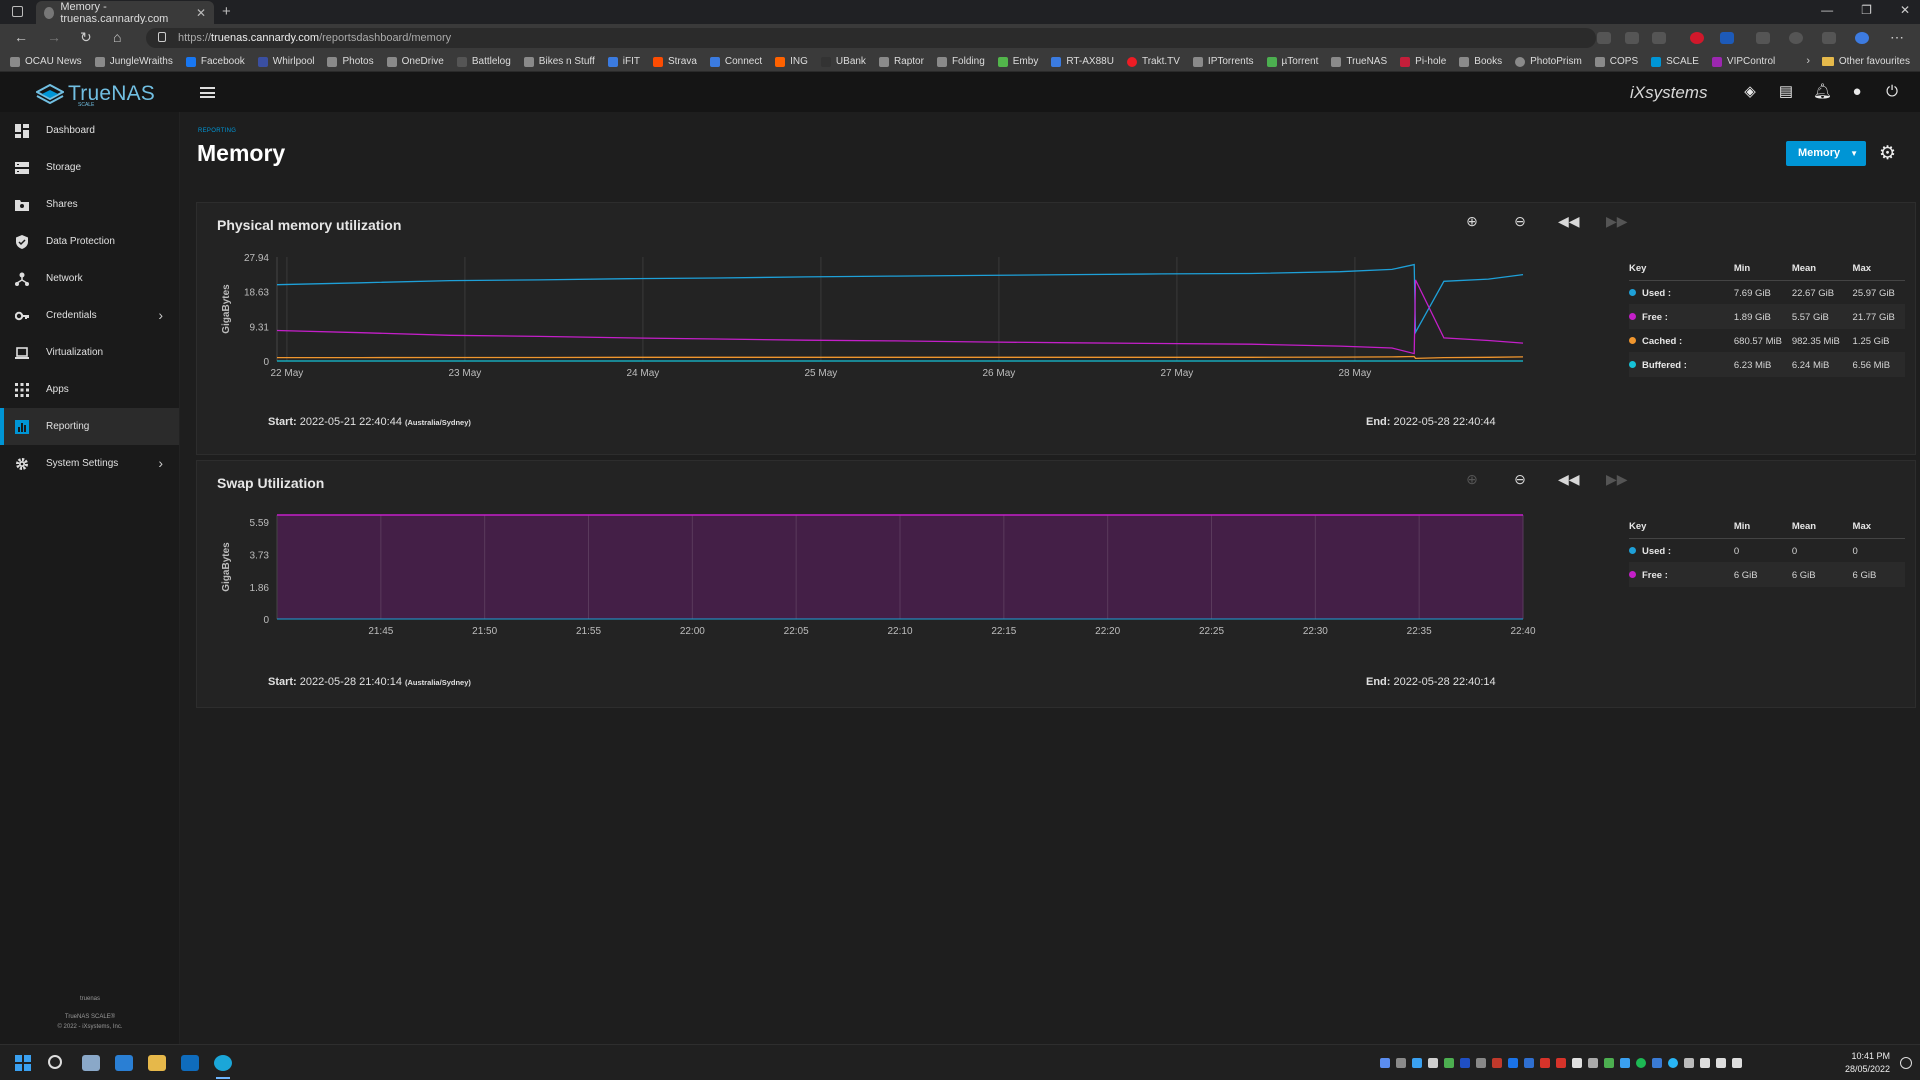 This screenshot has height=1080, width=1920. Describe the element at coordinates (95, 94) in the screenshot. I see `truenas-logo: TrueNAS` at that location.